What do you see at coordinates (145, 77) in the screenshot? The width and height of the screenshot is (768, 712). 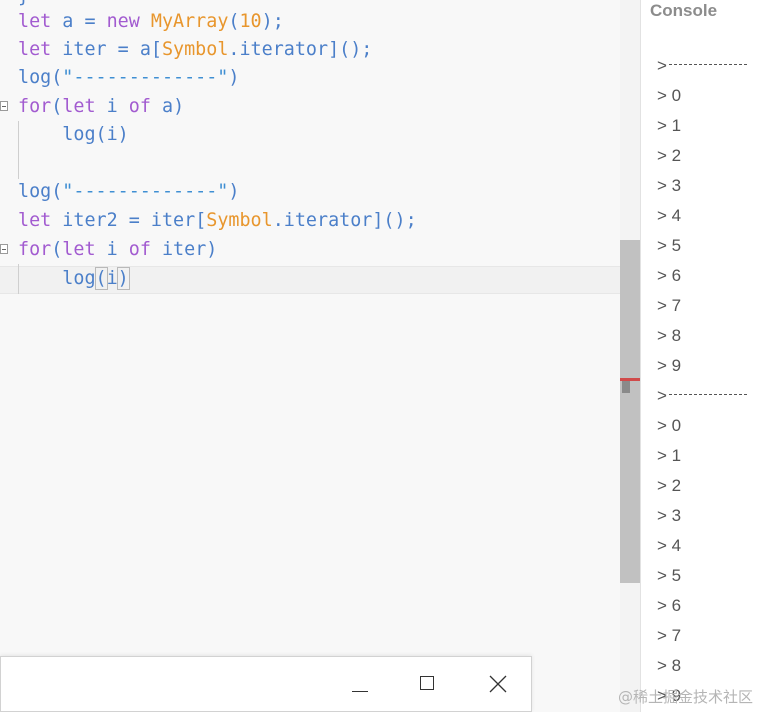 I see `string-literal: "-------------"` at bounding box center [145, 77].